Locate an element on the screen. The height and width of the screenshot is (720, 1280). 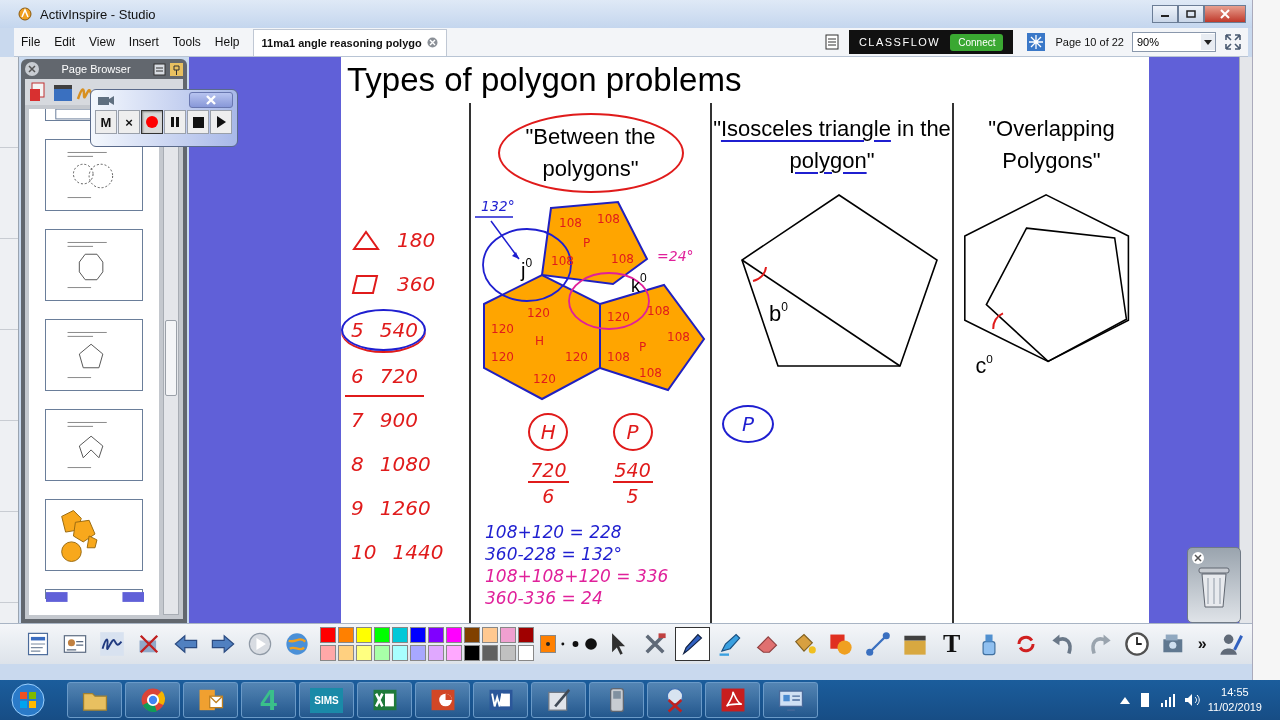
record-button is located at coordinates (152, 122).